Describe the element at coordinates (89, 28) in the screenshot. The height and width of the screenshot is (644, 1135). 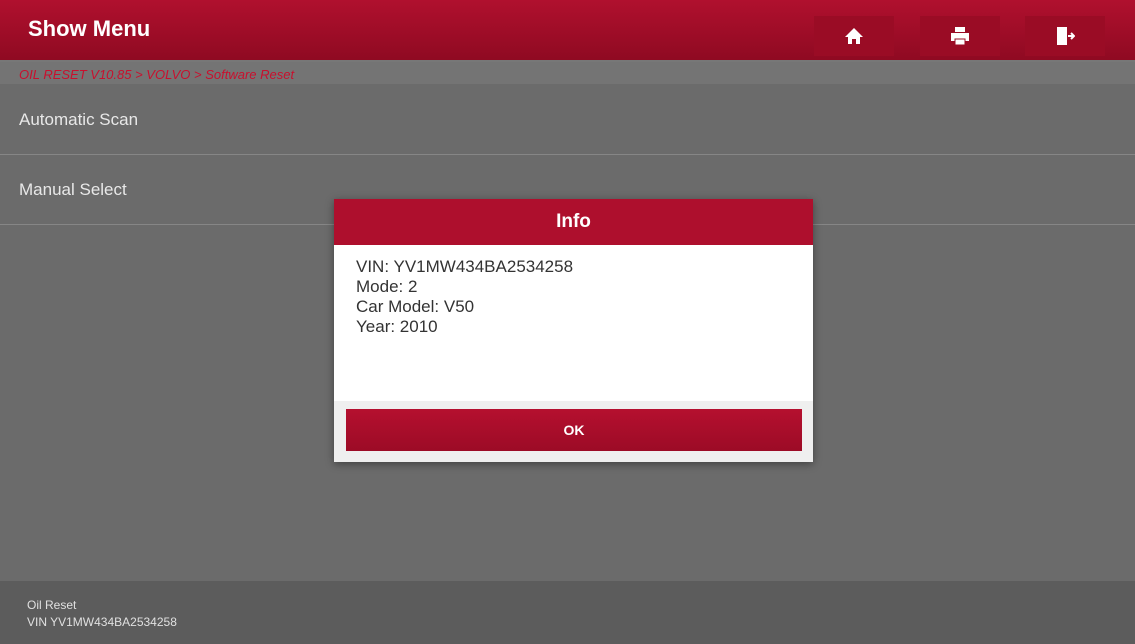
I see `page-title: Show Menu` at that location.